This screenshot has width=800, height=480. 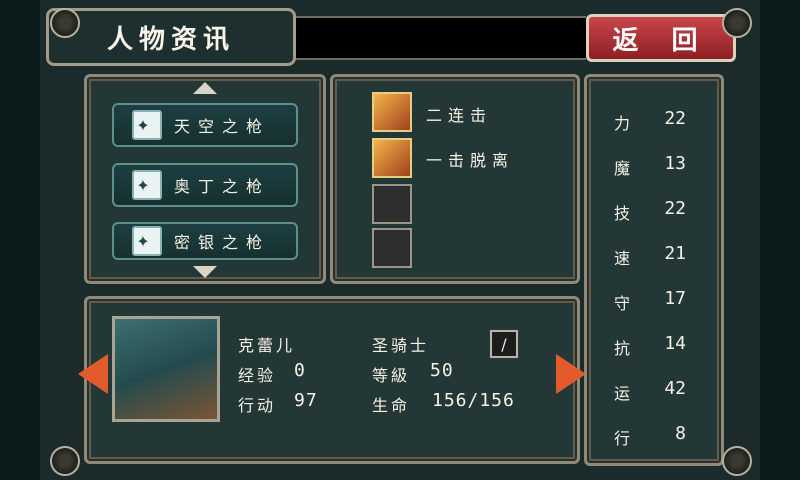 I want to click on stats-panel, so click(x=654, y=270).